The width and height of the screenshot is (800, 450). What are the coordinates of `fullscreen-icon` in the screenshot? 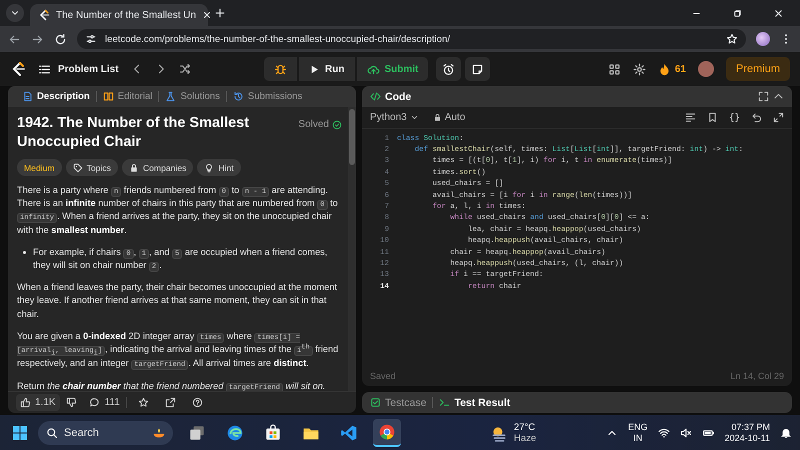 It's located at (763, 96).